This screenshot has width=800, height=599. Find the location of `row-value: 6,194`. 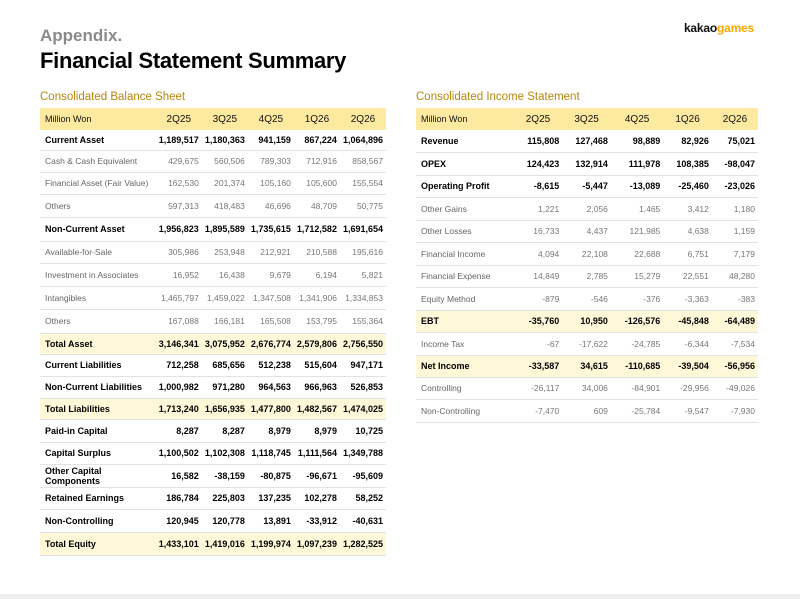

row-value: 6,194 is located at coordinates (316, 275).